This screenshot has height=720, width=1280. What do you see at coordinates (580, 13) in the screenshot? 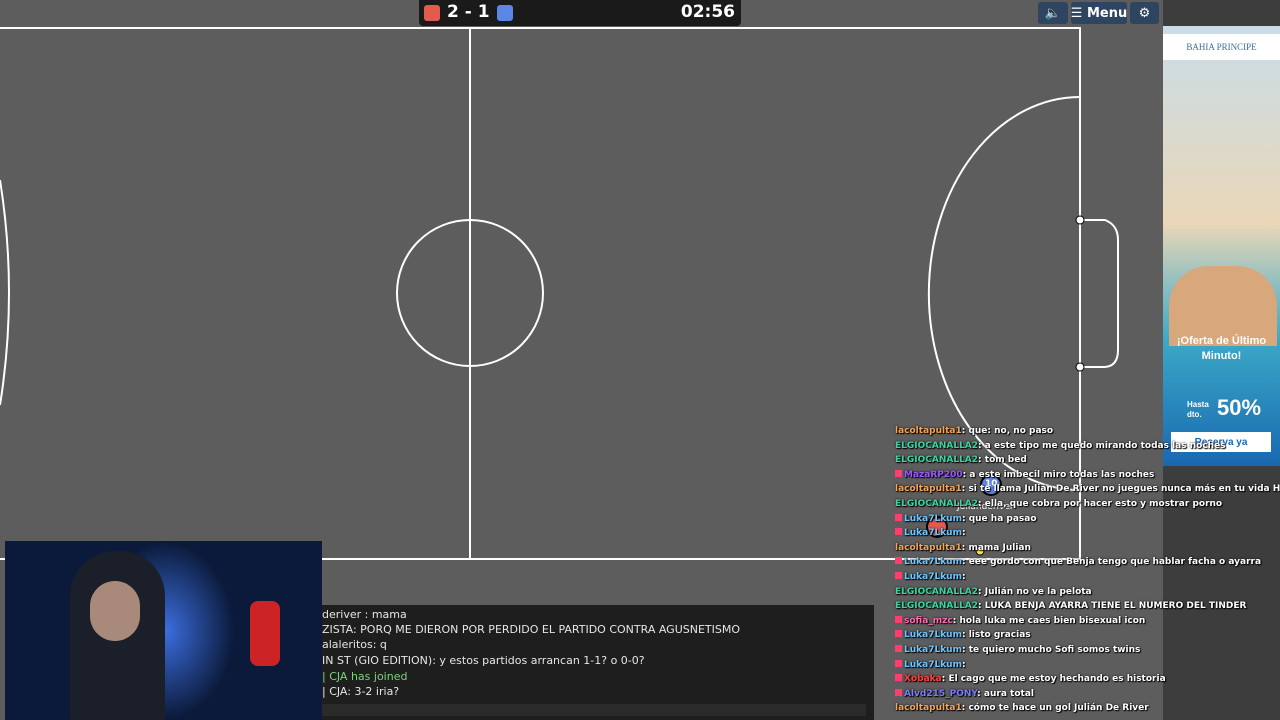
I see `scoreboard: 2 - 1 02:56` at bounding box center [580, 13].